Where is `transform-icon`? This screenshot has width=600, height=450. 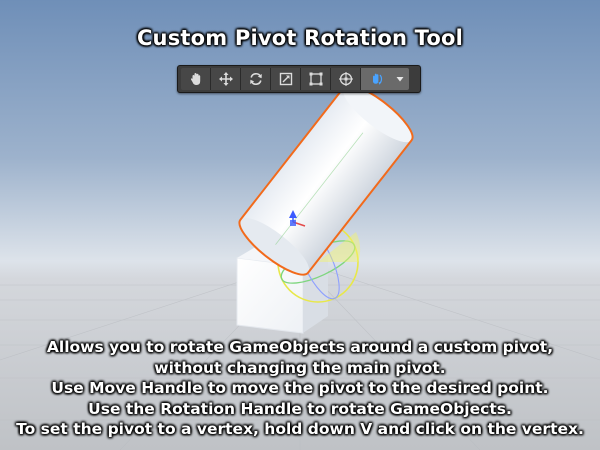 transform-icon is located at coordinates (345, 79).